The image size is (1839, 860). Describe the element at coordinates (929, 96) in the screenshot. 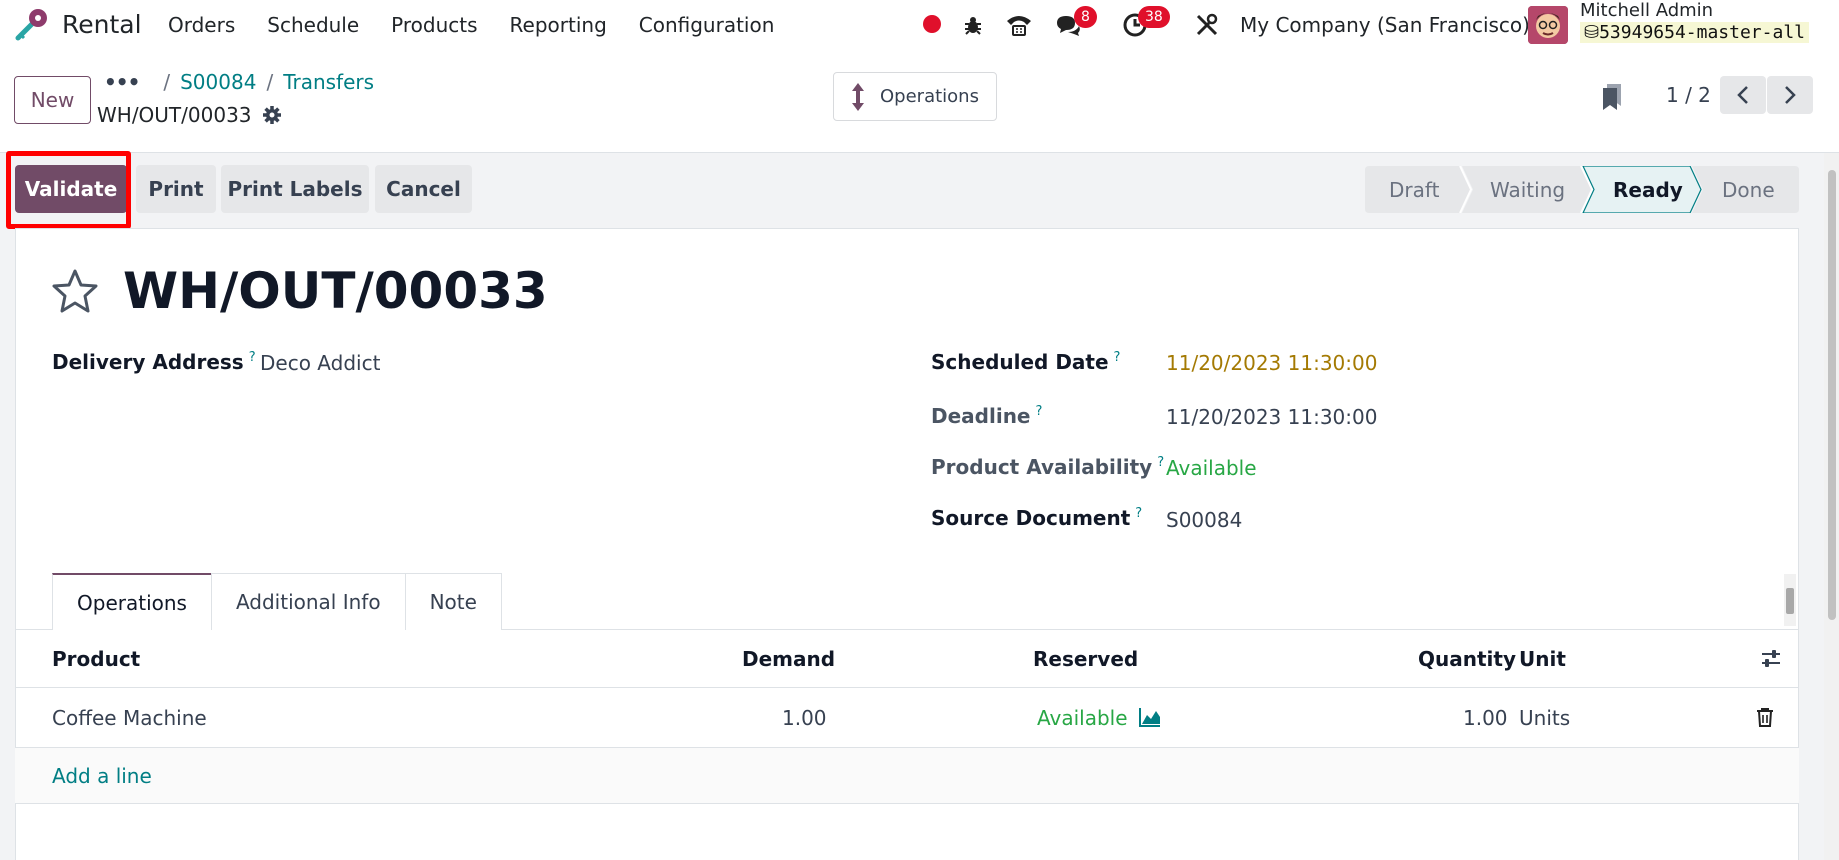

I see `operations-label: Operations` at that location.